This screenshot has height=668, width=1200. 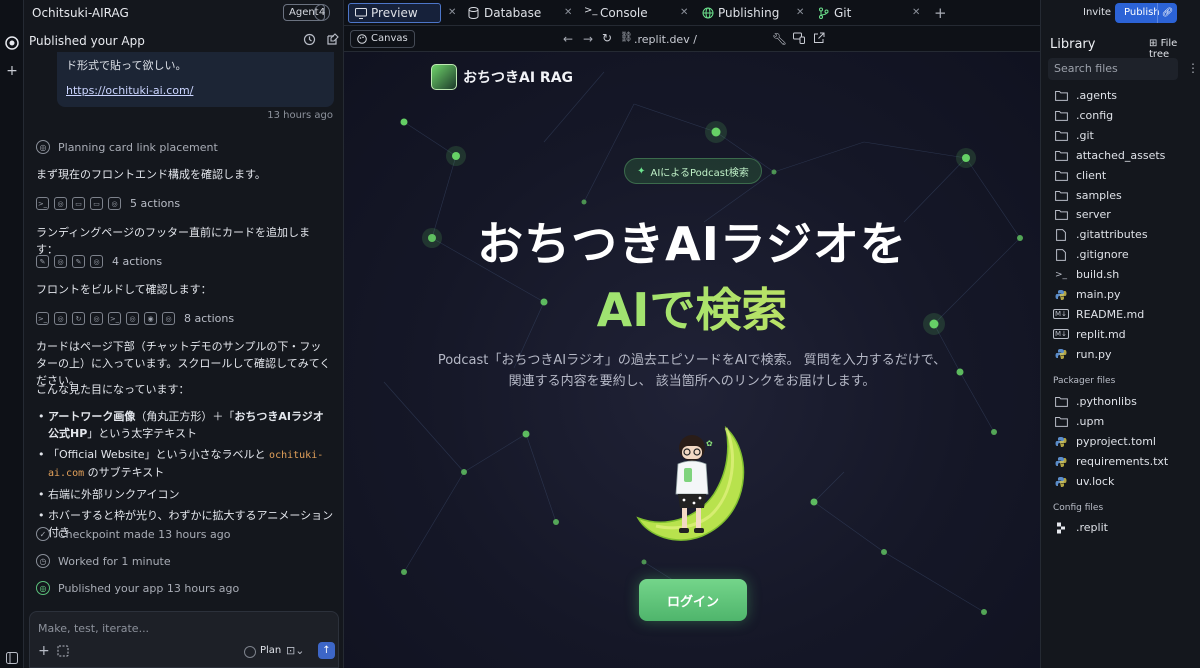 I want to click on wrench-icon: 🔧︎, so click(x=779, y=39).